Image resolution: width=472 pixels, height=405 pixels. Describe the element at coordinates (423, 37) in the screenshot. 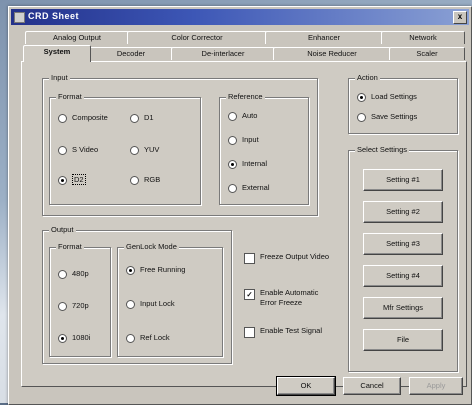

I see `tab-network: Network` at that location.